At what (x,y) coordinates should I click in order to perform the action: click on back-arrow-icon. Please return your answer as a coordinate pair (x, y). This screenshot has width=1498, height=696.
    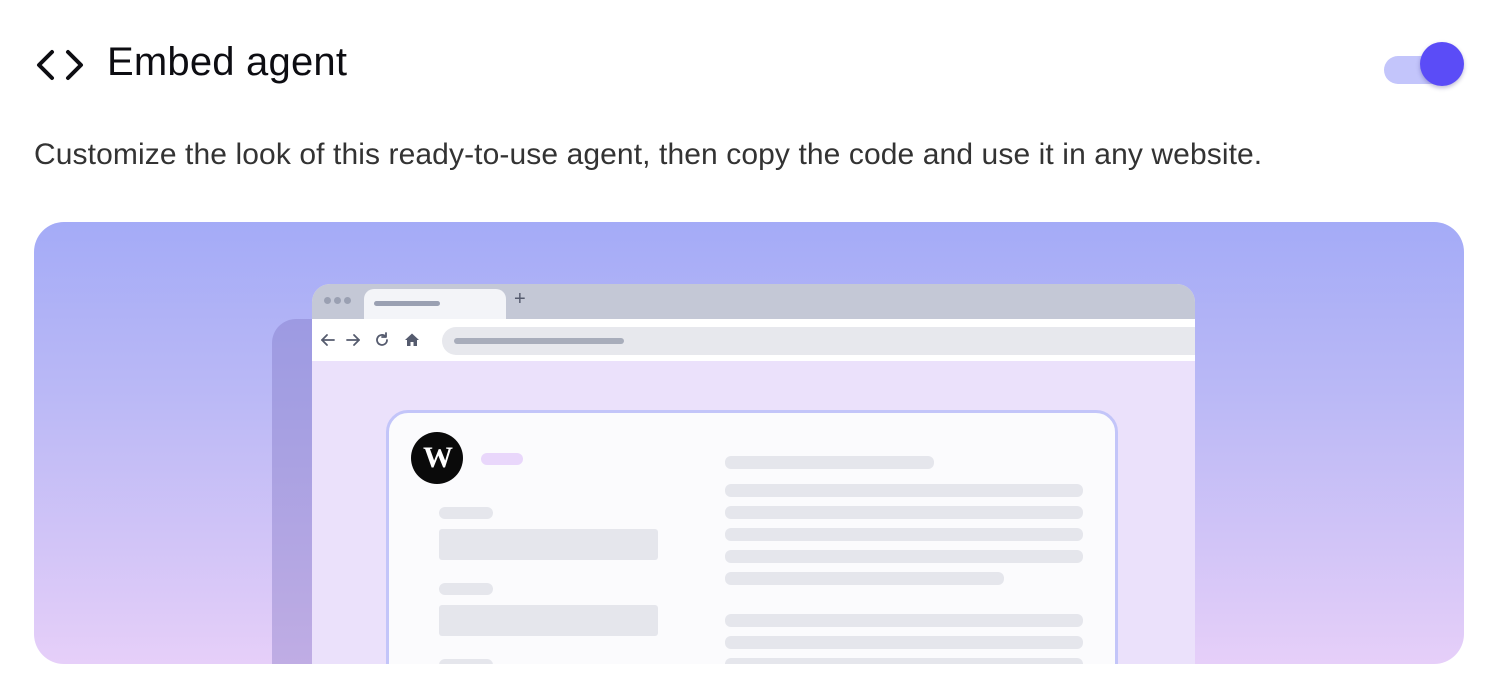
    Looking at the image, I should click on (328, 340).